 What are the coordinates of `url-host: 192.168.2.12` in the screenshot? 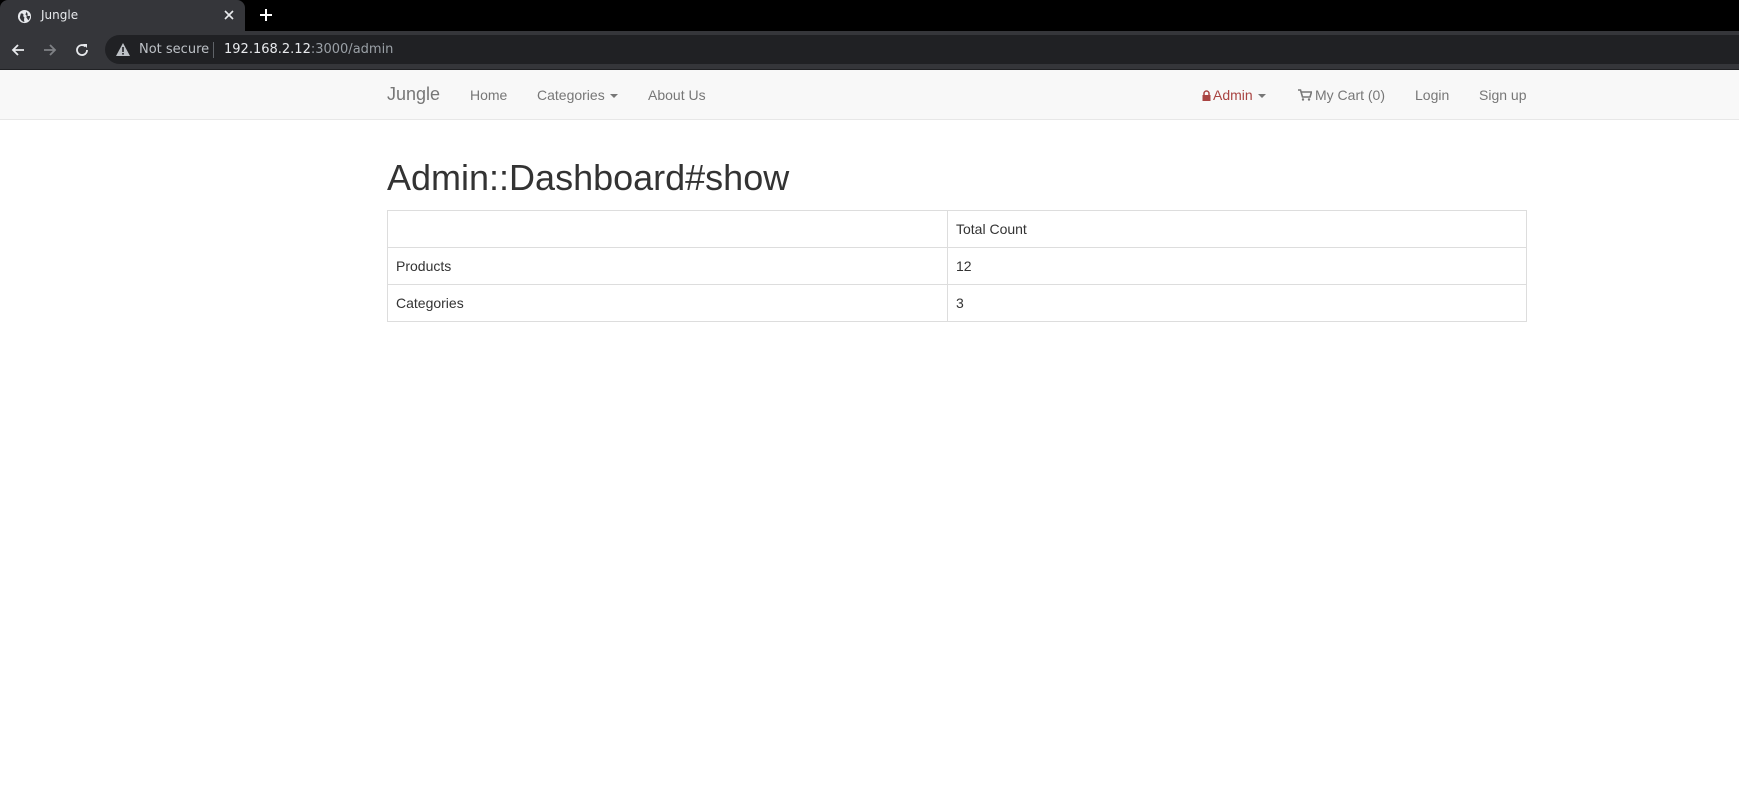 It's located at (267, 49).